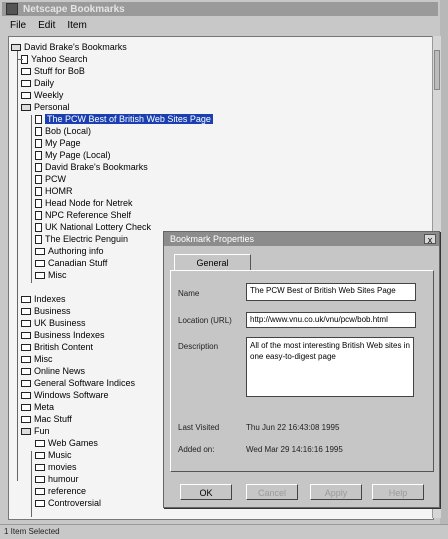 This screenshot has height=539, width=448. What do you see at coordinates (220, 25) in the screenshot?
I see `menu-bar: File Edit Item` at bounding box center [220, 25].